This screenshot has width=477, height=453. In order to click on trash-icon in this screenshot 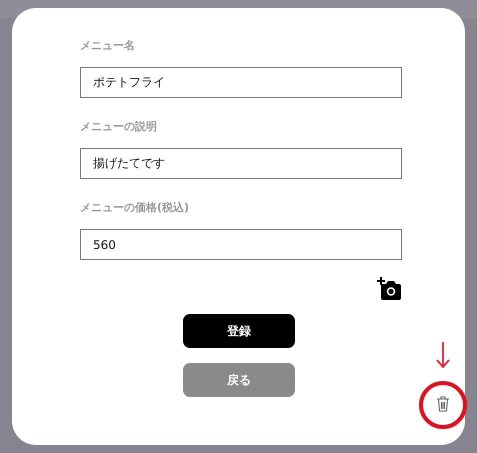, I will do `click(443, 404)`.